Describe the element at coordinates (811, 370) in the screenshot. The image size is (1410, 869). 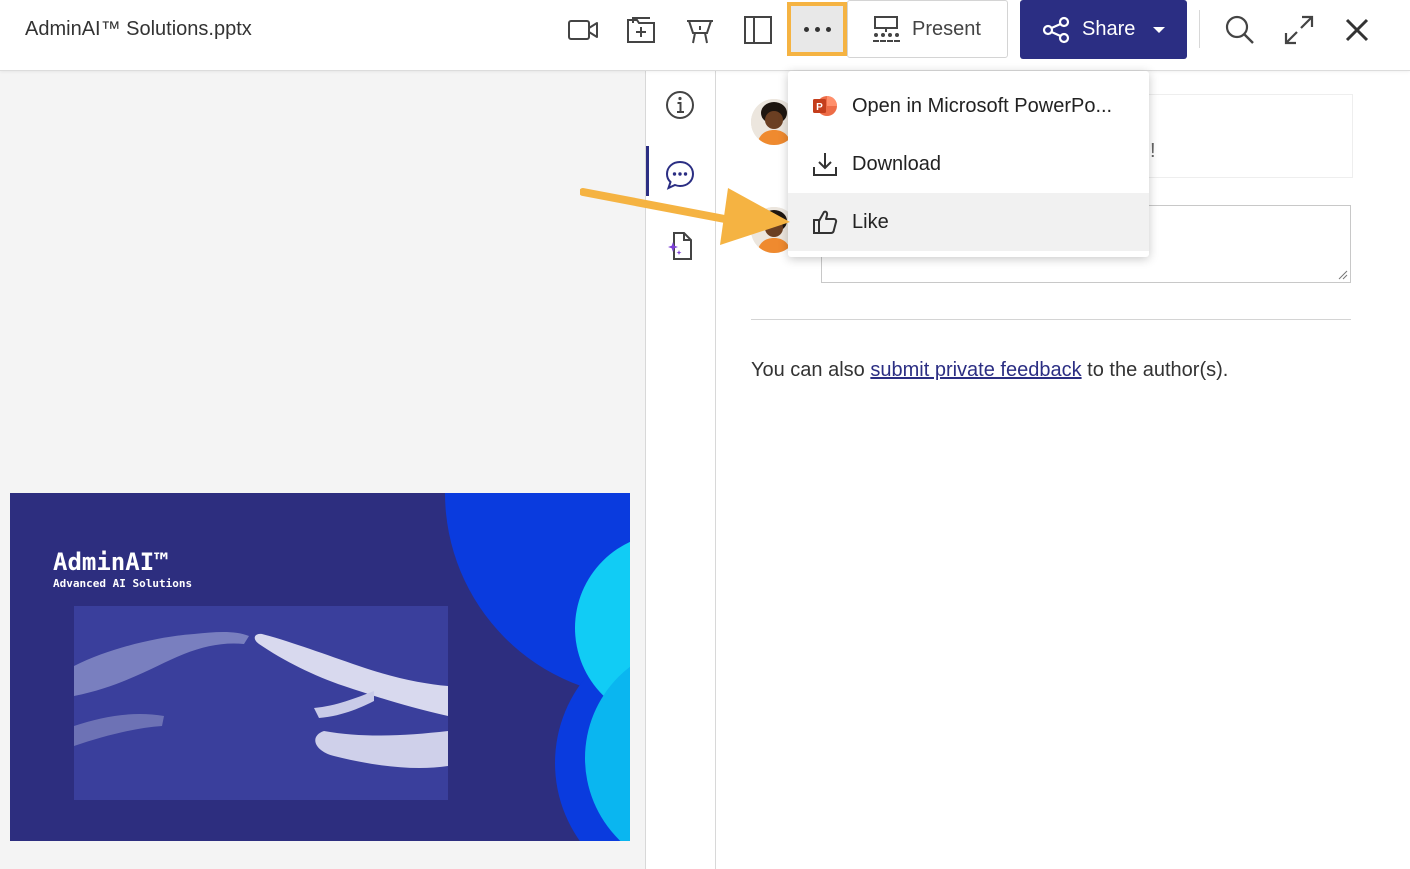
I see `feedback-prefix: You can also` at that location.